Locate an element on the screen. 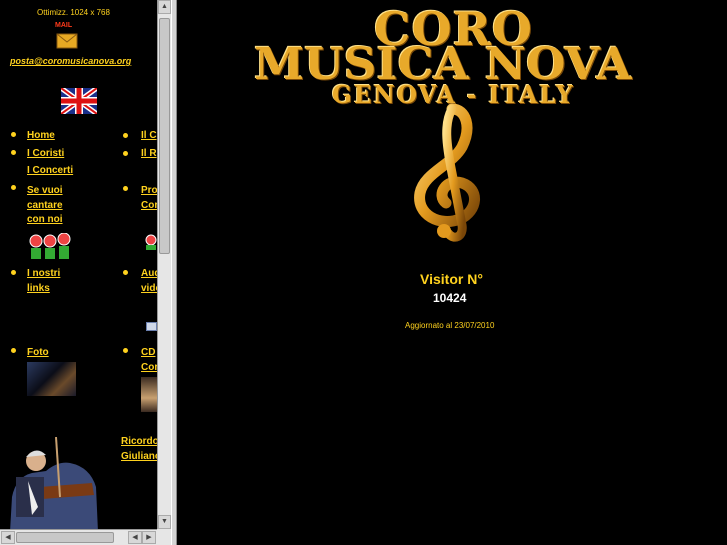 Image resolution: width=727 pixels, height=545 pixels. violinist-photo is located at coordinates (54, 483).